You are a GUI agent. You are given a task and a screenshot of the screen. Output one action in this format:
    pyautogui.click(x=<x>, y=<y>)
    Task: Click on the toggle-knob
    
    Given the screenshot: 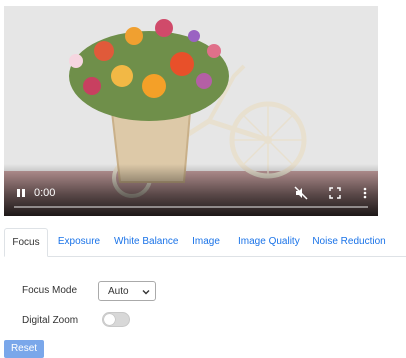 What is the action you would take?
    pyautogui.click(x=109, y=319)
    